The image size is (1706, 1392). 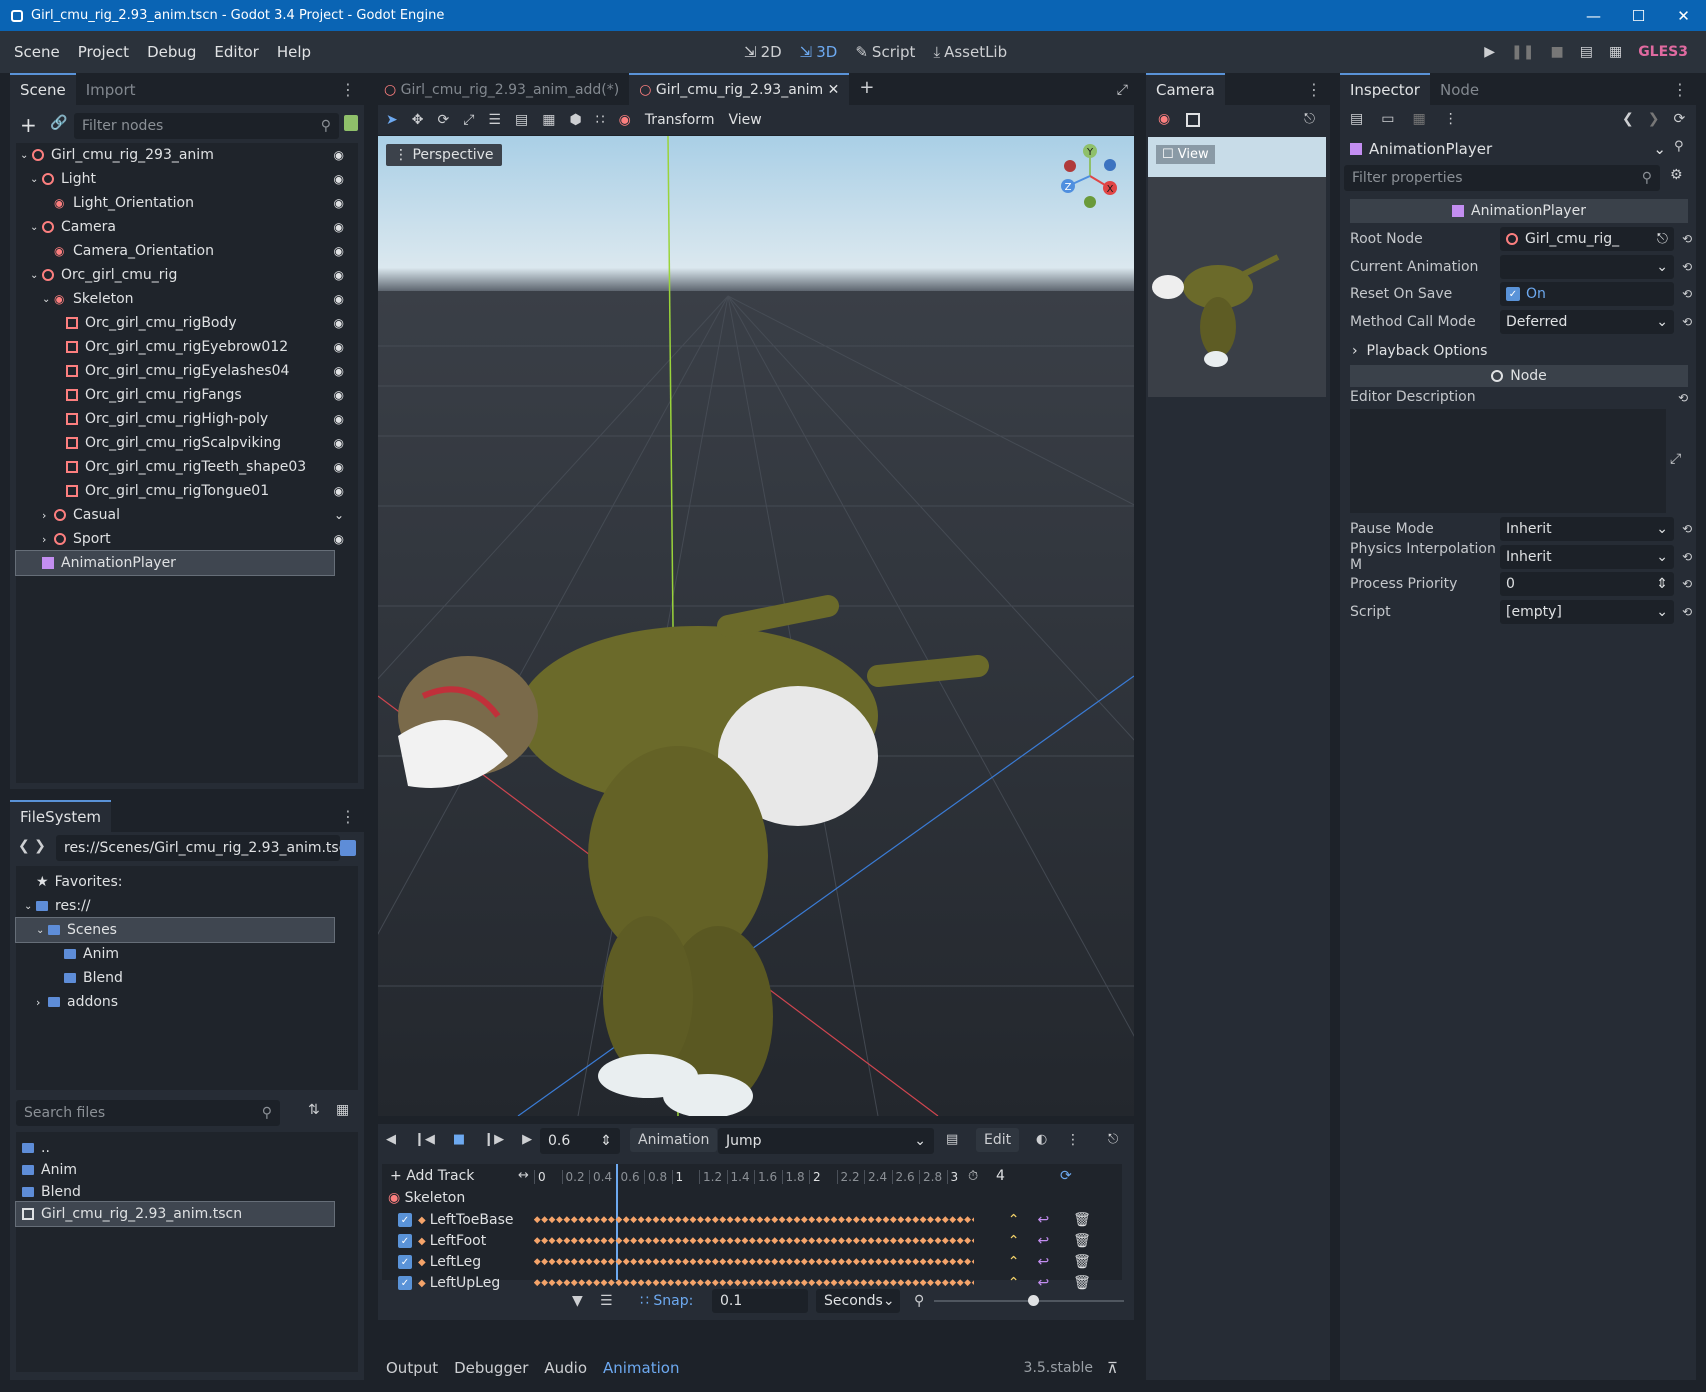 I want to click on property-options-icon: ⚙, so click(x=1676, y=175).